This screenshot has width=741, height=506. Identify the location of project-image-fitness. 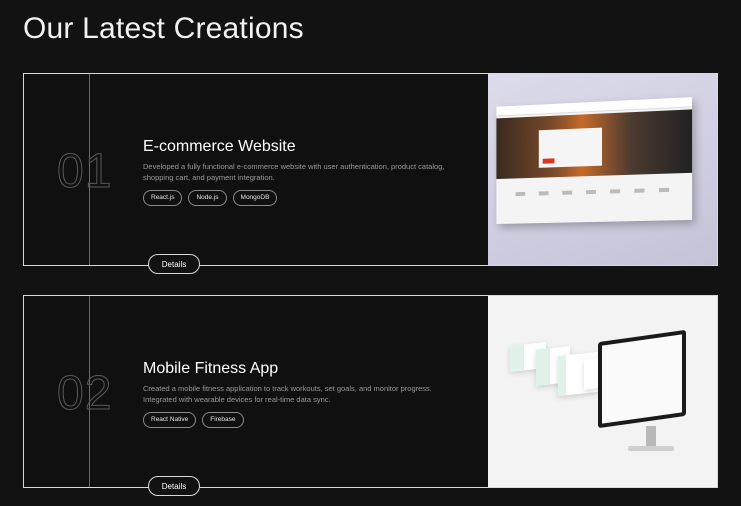
(602, 391).